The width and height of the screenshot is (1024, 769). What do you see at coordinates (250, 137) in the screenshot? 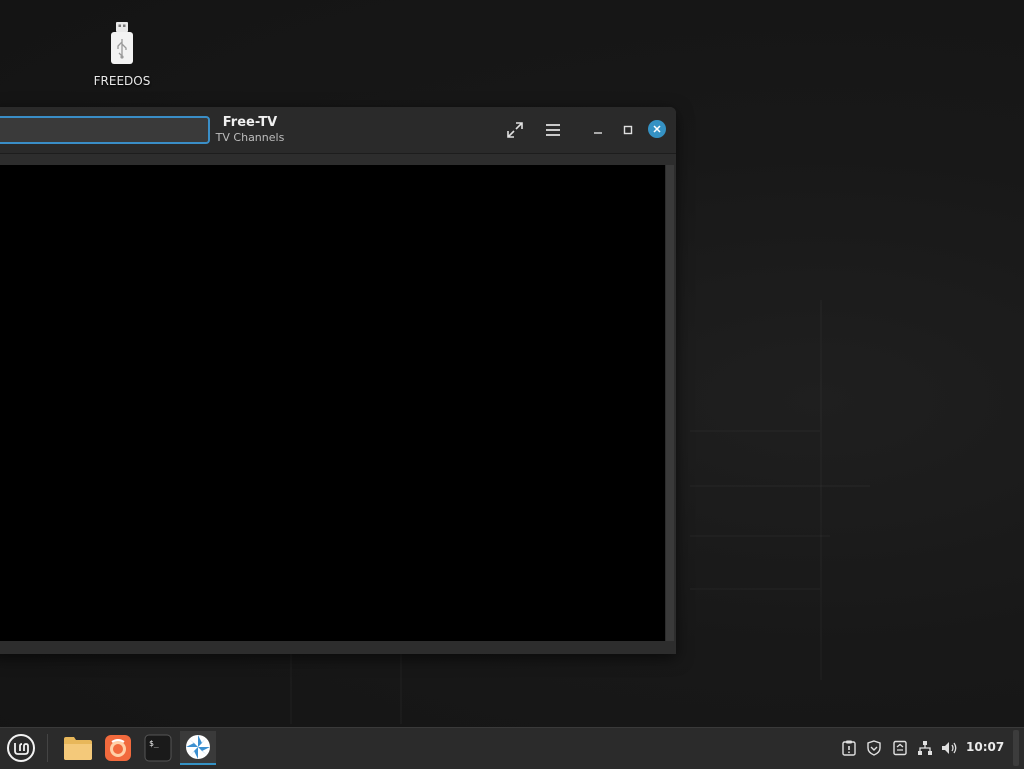
I see `window-subtitle: TV Channels` at bounding box center [250, 137].